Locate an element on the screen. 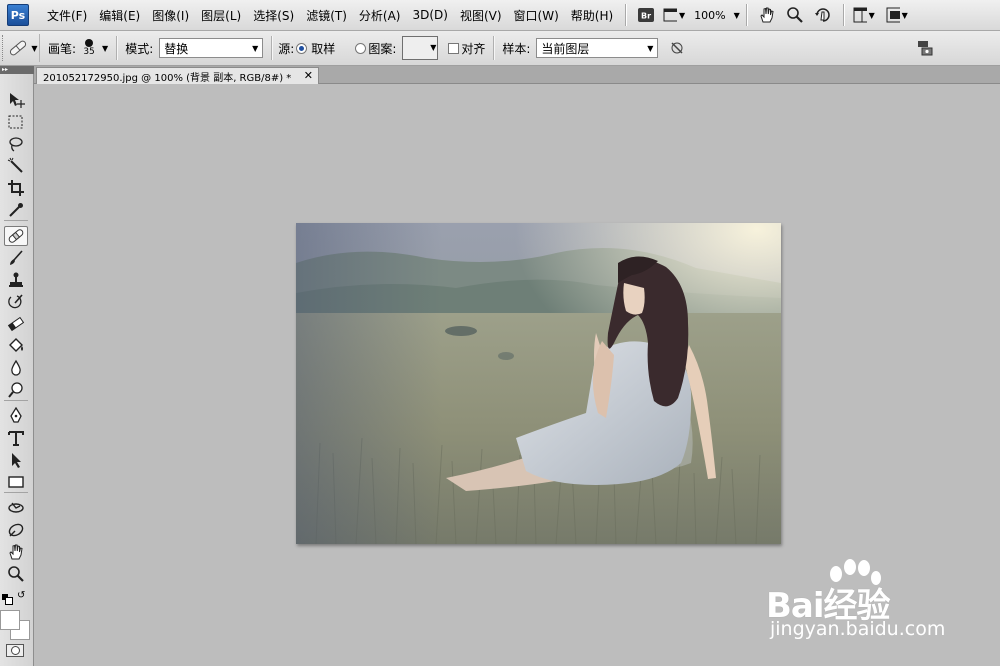 This screenshot has height=666, width=1000. ignore-adjustment-layers-button is located at coordinates (677, 48).